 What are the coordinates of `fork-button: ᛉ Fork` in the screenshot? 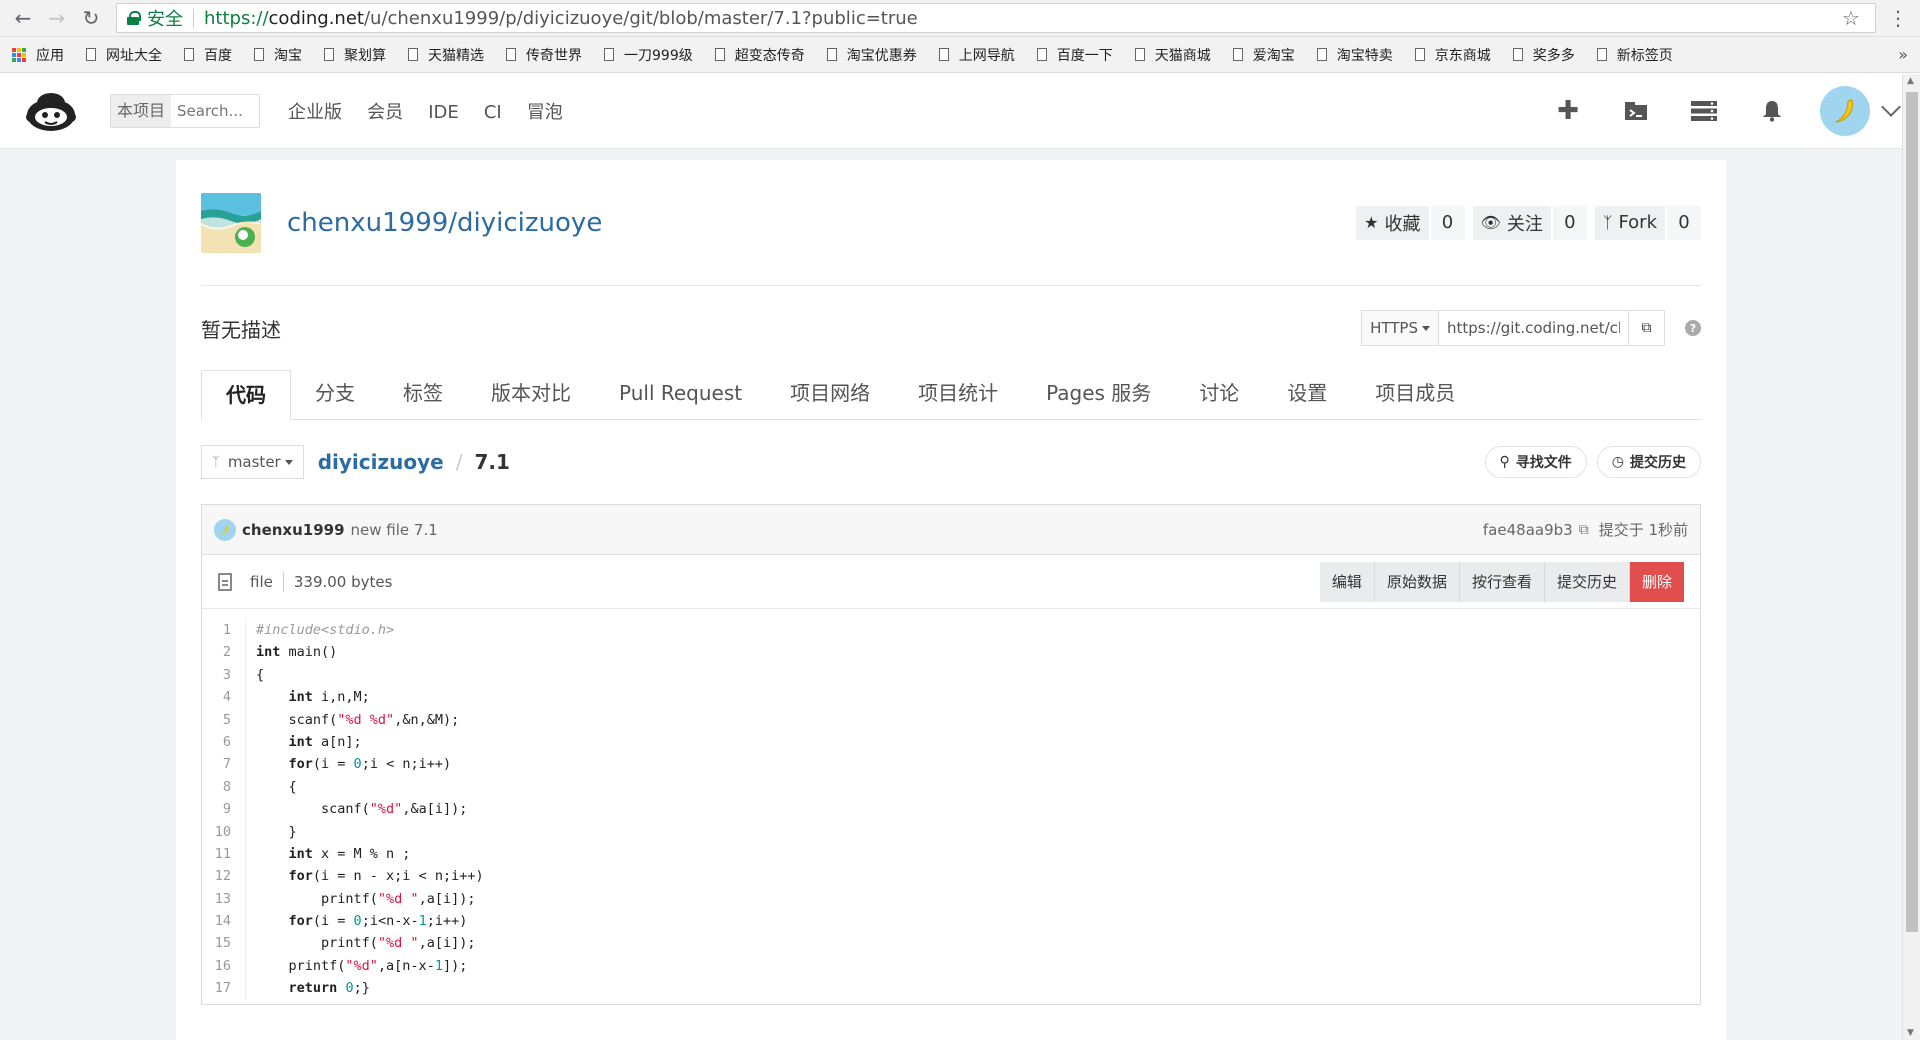 It's located at (1629, 222).